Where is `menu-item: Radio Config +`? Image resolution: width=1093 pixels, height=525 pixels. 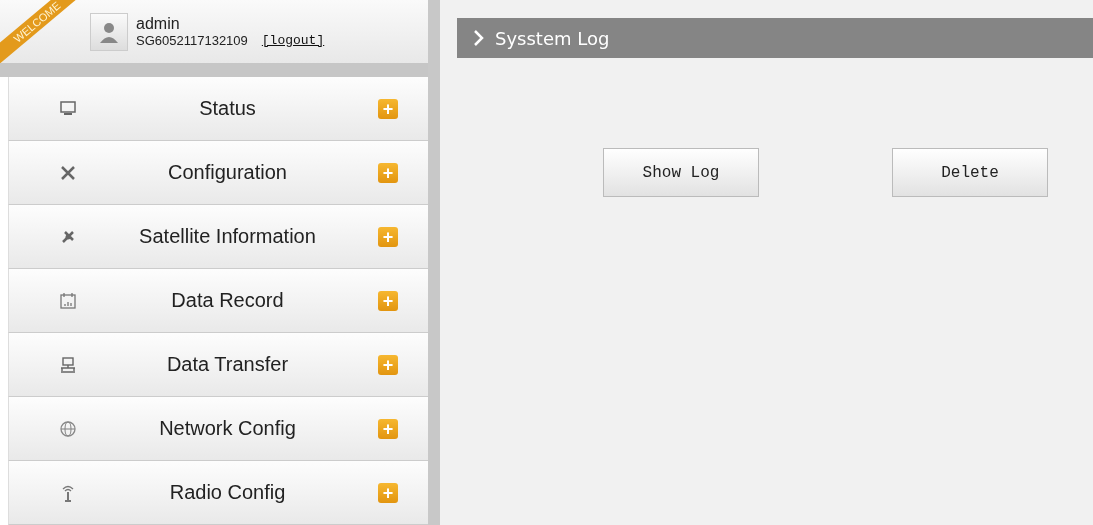 menu-item: Radio Config + is located at coordinates (218, 493).